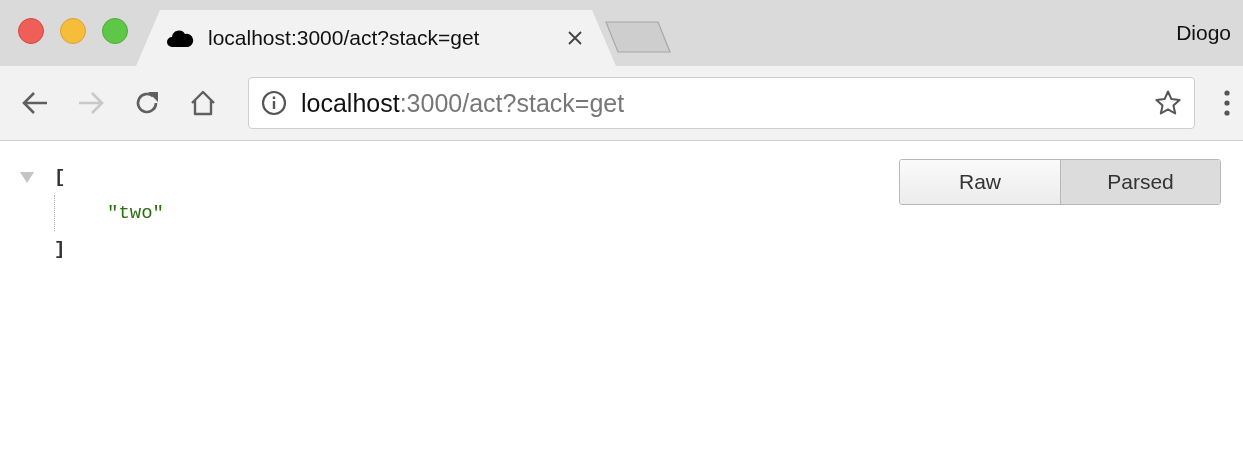 The height and width of the screenshot is (453, 1243). Describe the element at coordinates (980, 182) in the screenshot. I see `view-toggle-button: Raw` at that location.